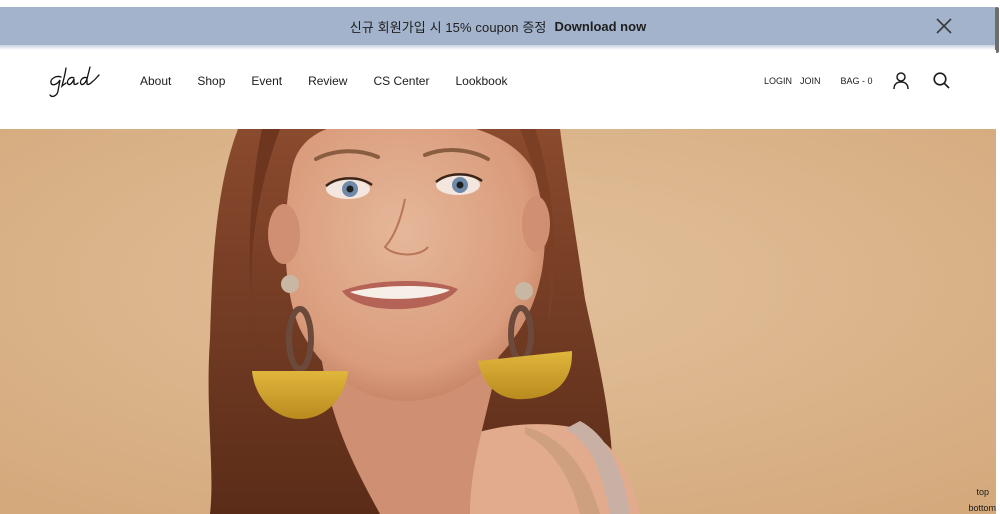 This screenshot has height=514, width=1000. What do you see at coordinates (211, 81) in the screenshot?
I see `nav-shop: Shop` at bounding box center [211, 81].